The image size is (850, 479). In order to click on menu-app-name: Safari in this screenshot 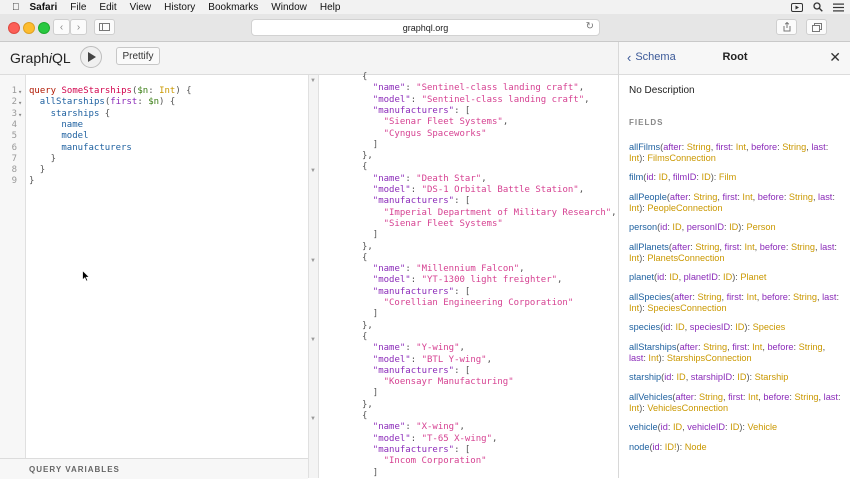, I will do `click(44, 7)`.